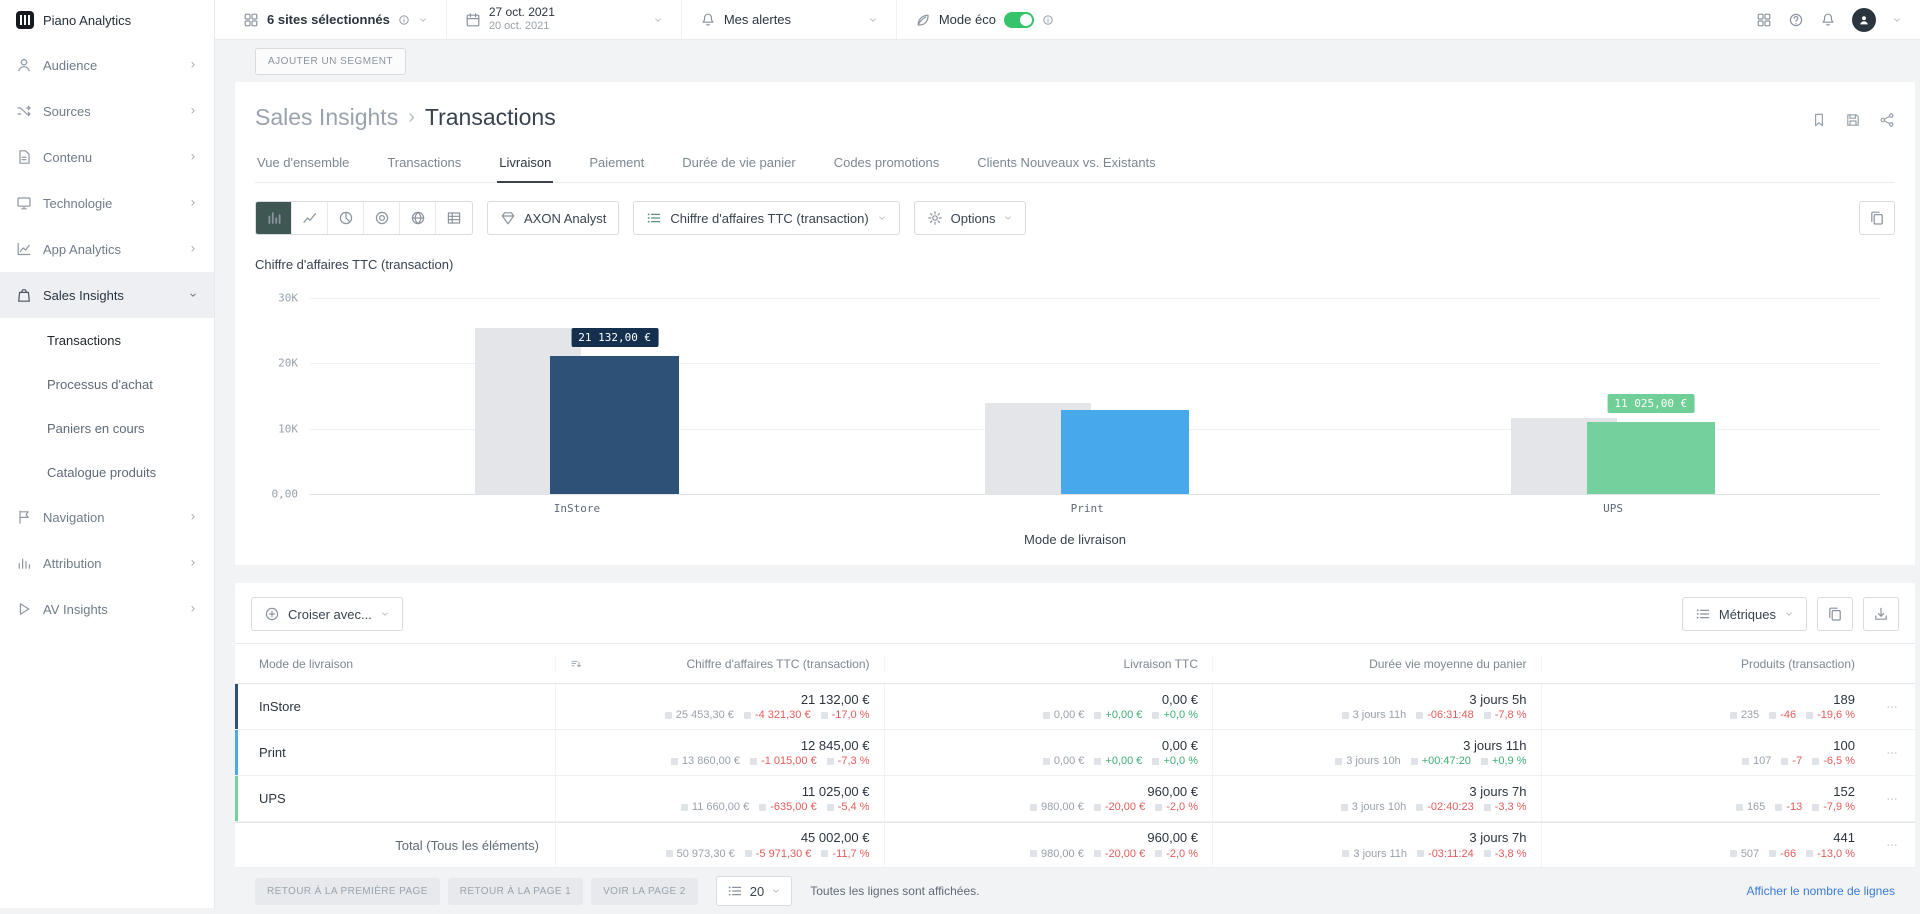 The width and height of the screenshot is (1920, 914). What do you see at coordinates (107, 157) in the screenshot?
I see `sidebar-item-contenu: Contenu` at bounding box center [107, 157].